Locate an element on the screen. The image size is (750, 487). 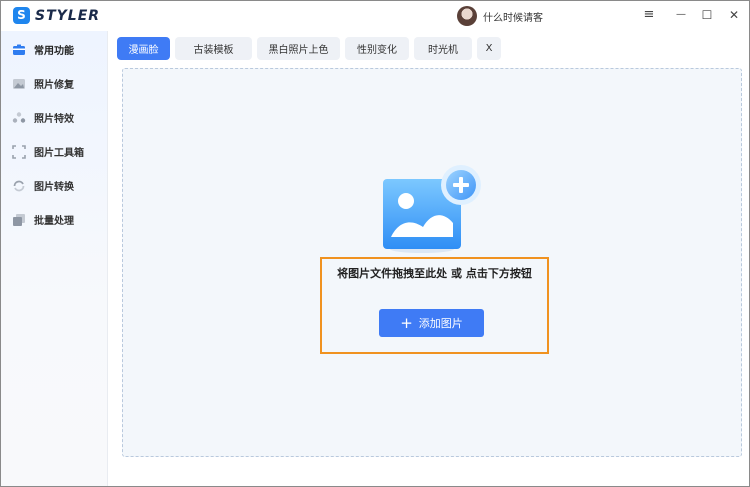
common-functions-icon is located at coordinates (19, 49).